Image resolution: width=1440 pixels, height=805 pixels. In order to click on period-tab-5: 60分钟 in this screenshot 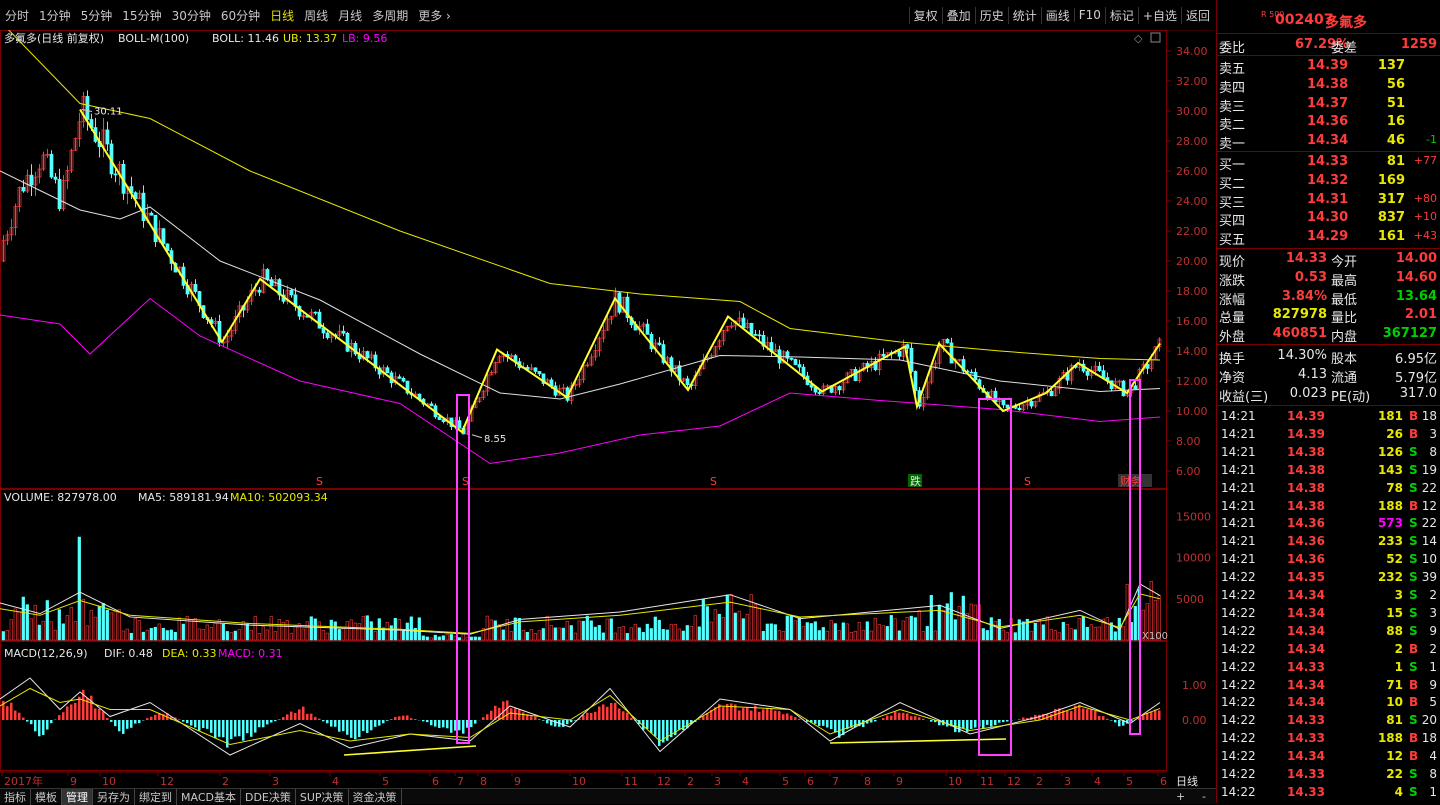, I will do `click(240, 15)`.